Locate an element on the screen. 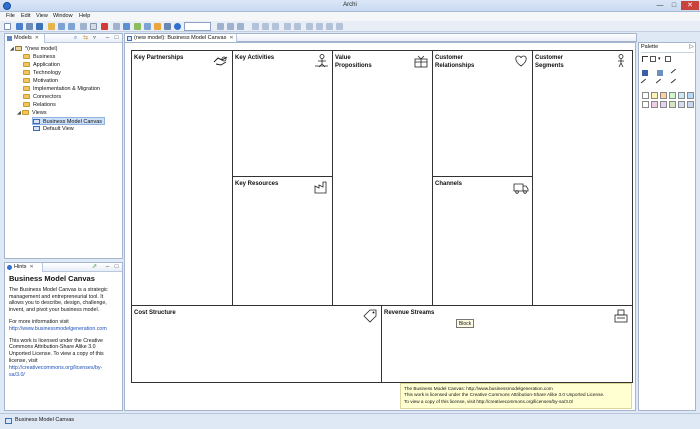 The image size is (700, 429). tree-model-root: ◢ *(new model) is located at coordinates (33, 49).